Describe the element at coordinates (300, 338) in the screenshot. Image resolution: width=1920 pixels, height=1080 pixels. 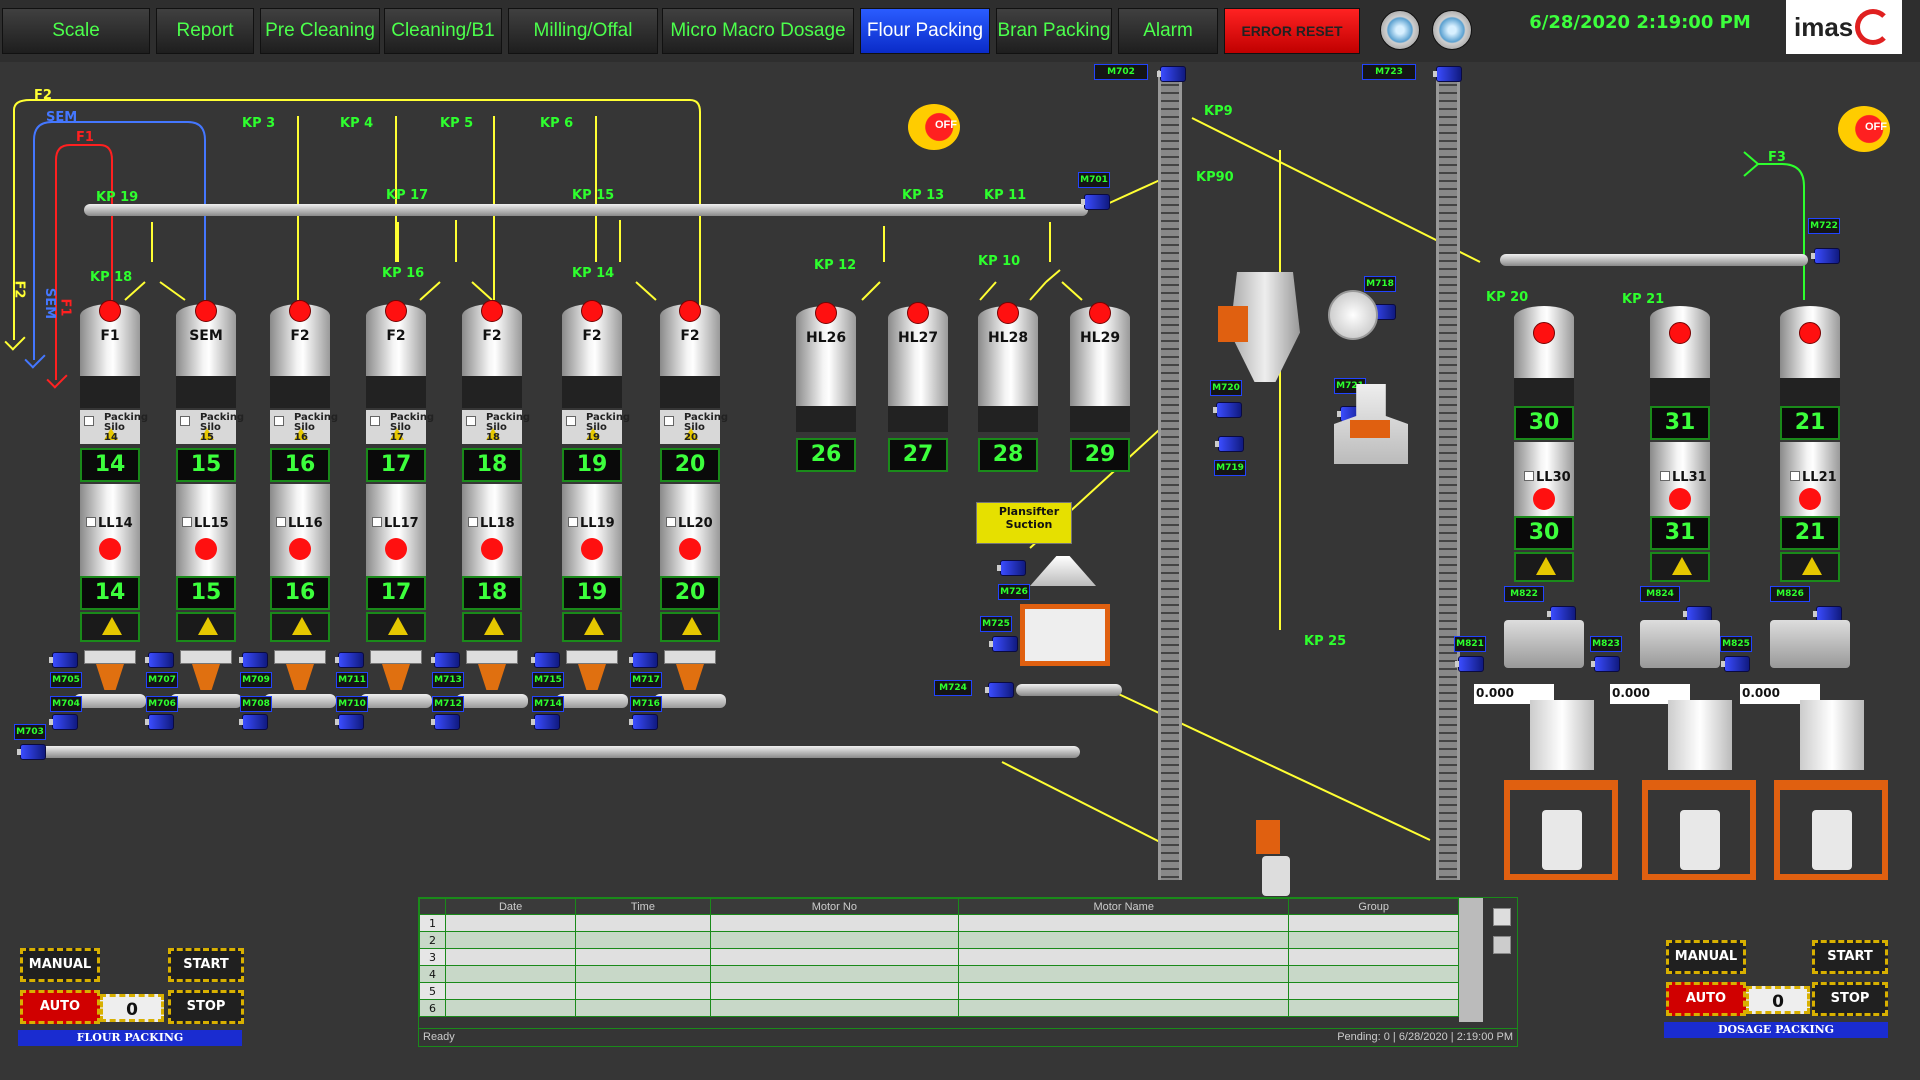
I see `silo-16: F2` at that location.